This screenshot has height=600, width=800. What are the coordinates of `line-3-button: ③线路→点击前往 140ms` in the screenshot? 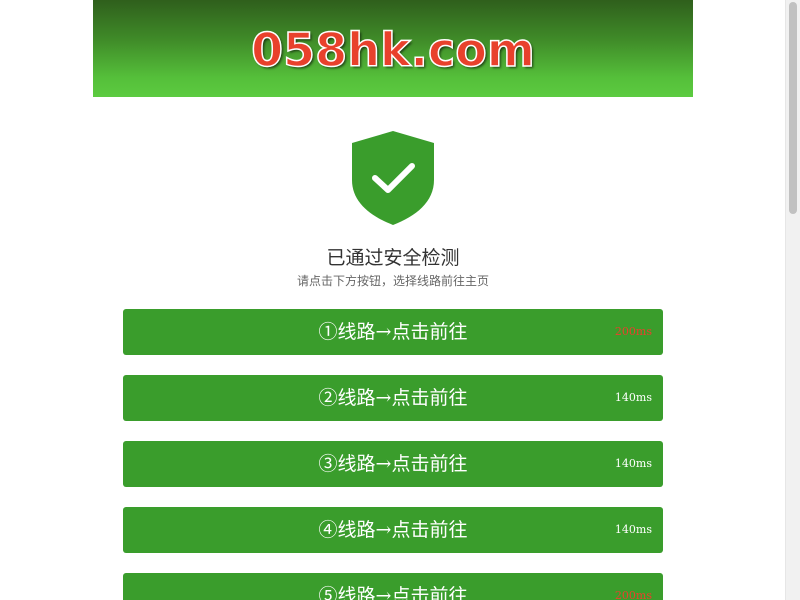 It's located at (393, 464).